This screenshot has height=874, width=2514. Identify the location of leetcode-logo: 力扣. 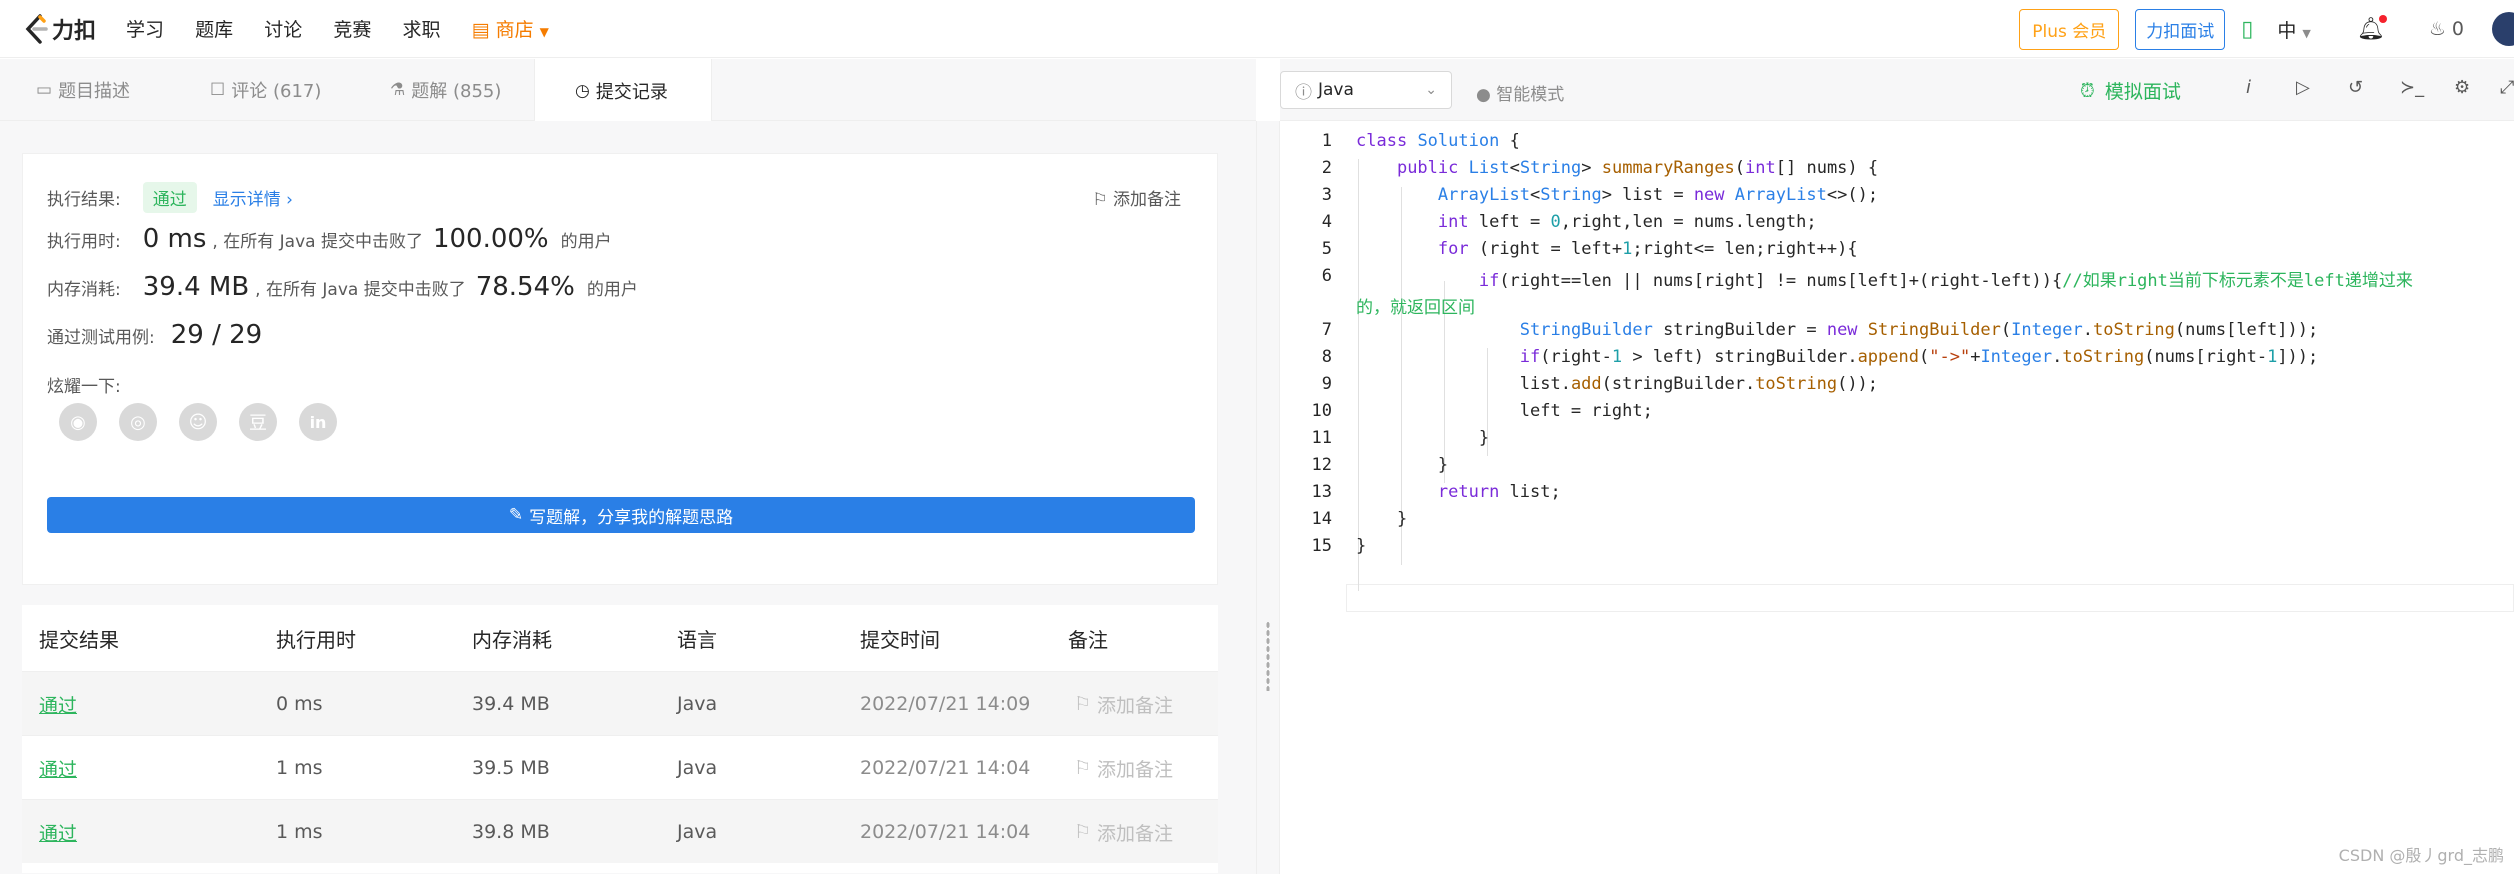
(59, 29).